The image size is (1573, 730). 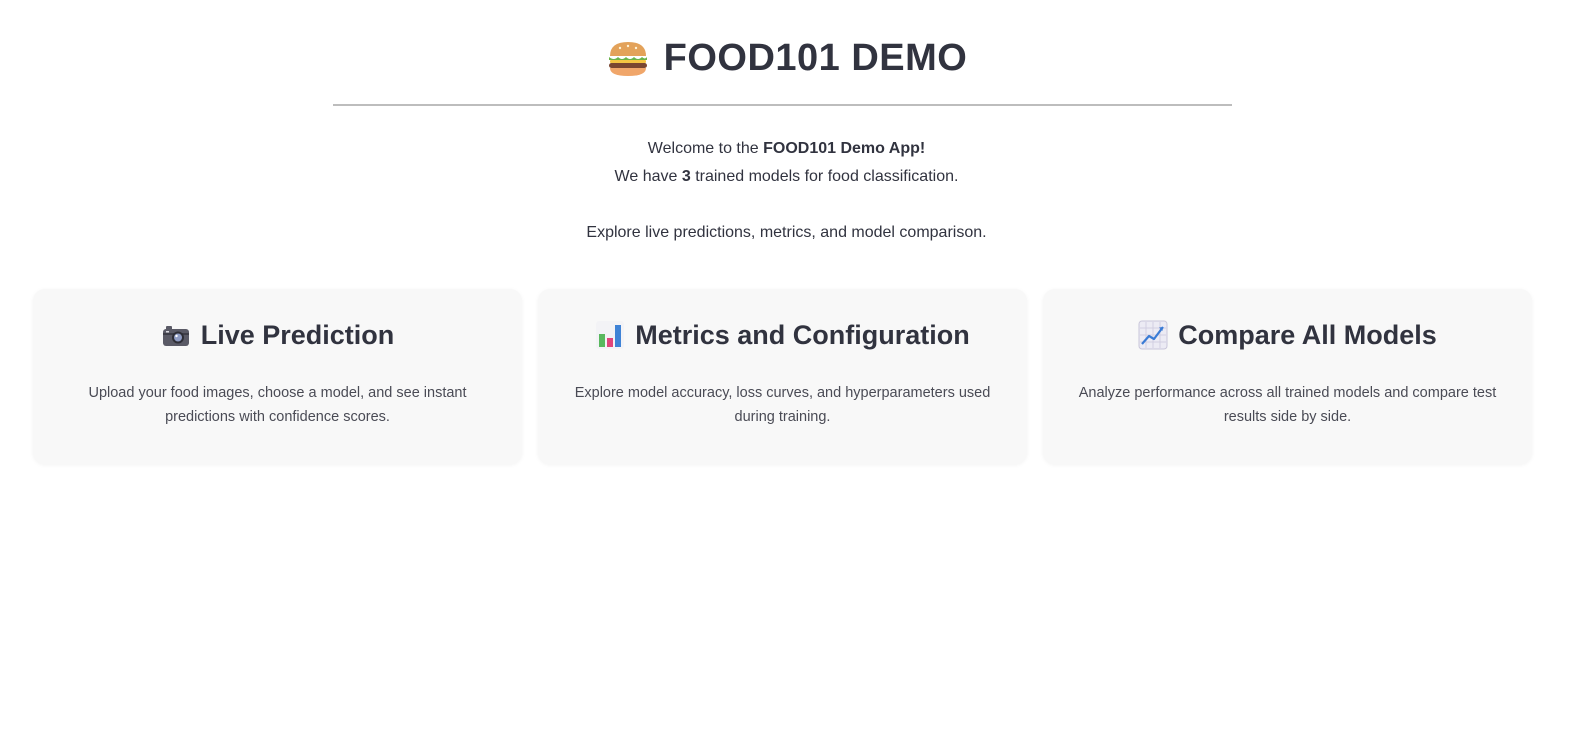 I want to click on header-divider, so click(x=782, y=105).